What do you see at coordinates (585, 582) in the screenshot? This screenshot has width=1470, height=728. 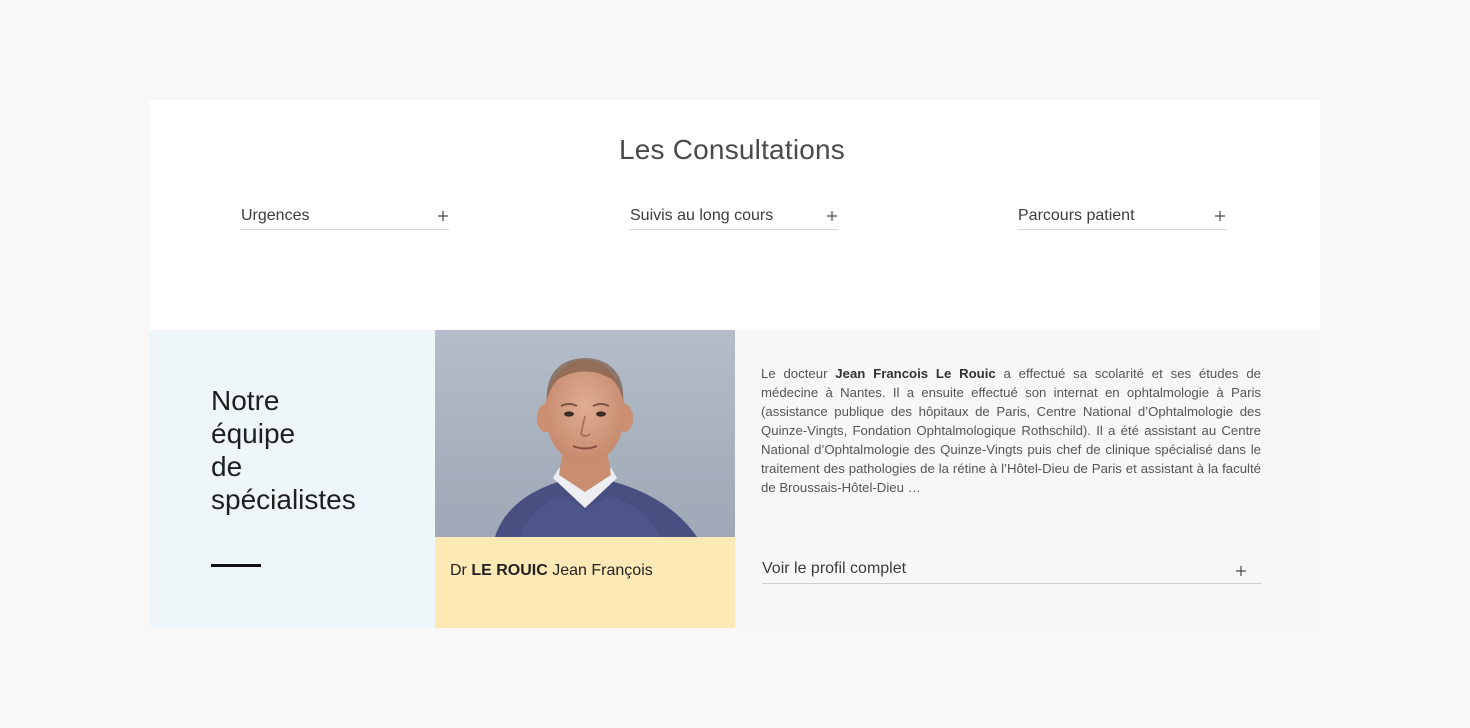 I see `doctor-name-box: Dr LE ROUIC Jean François` at bounding box center [585, 582].